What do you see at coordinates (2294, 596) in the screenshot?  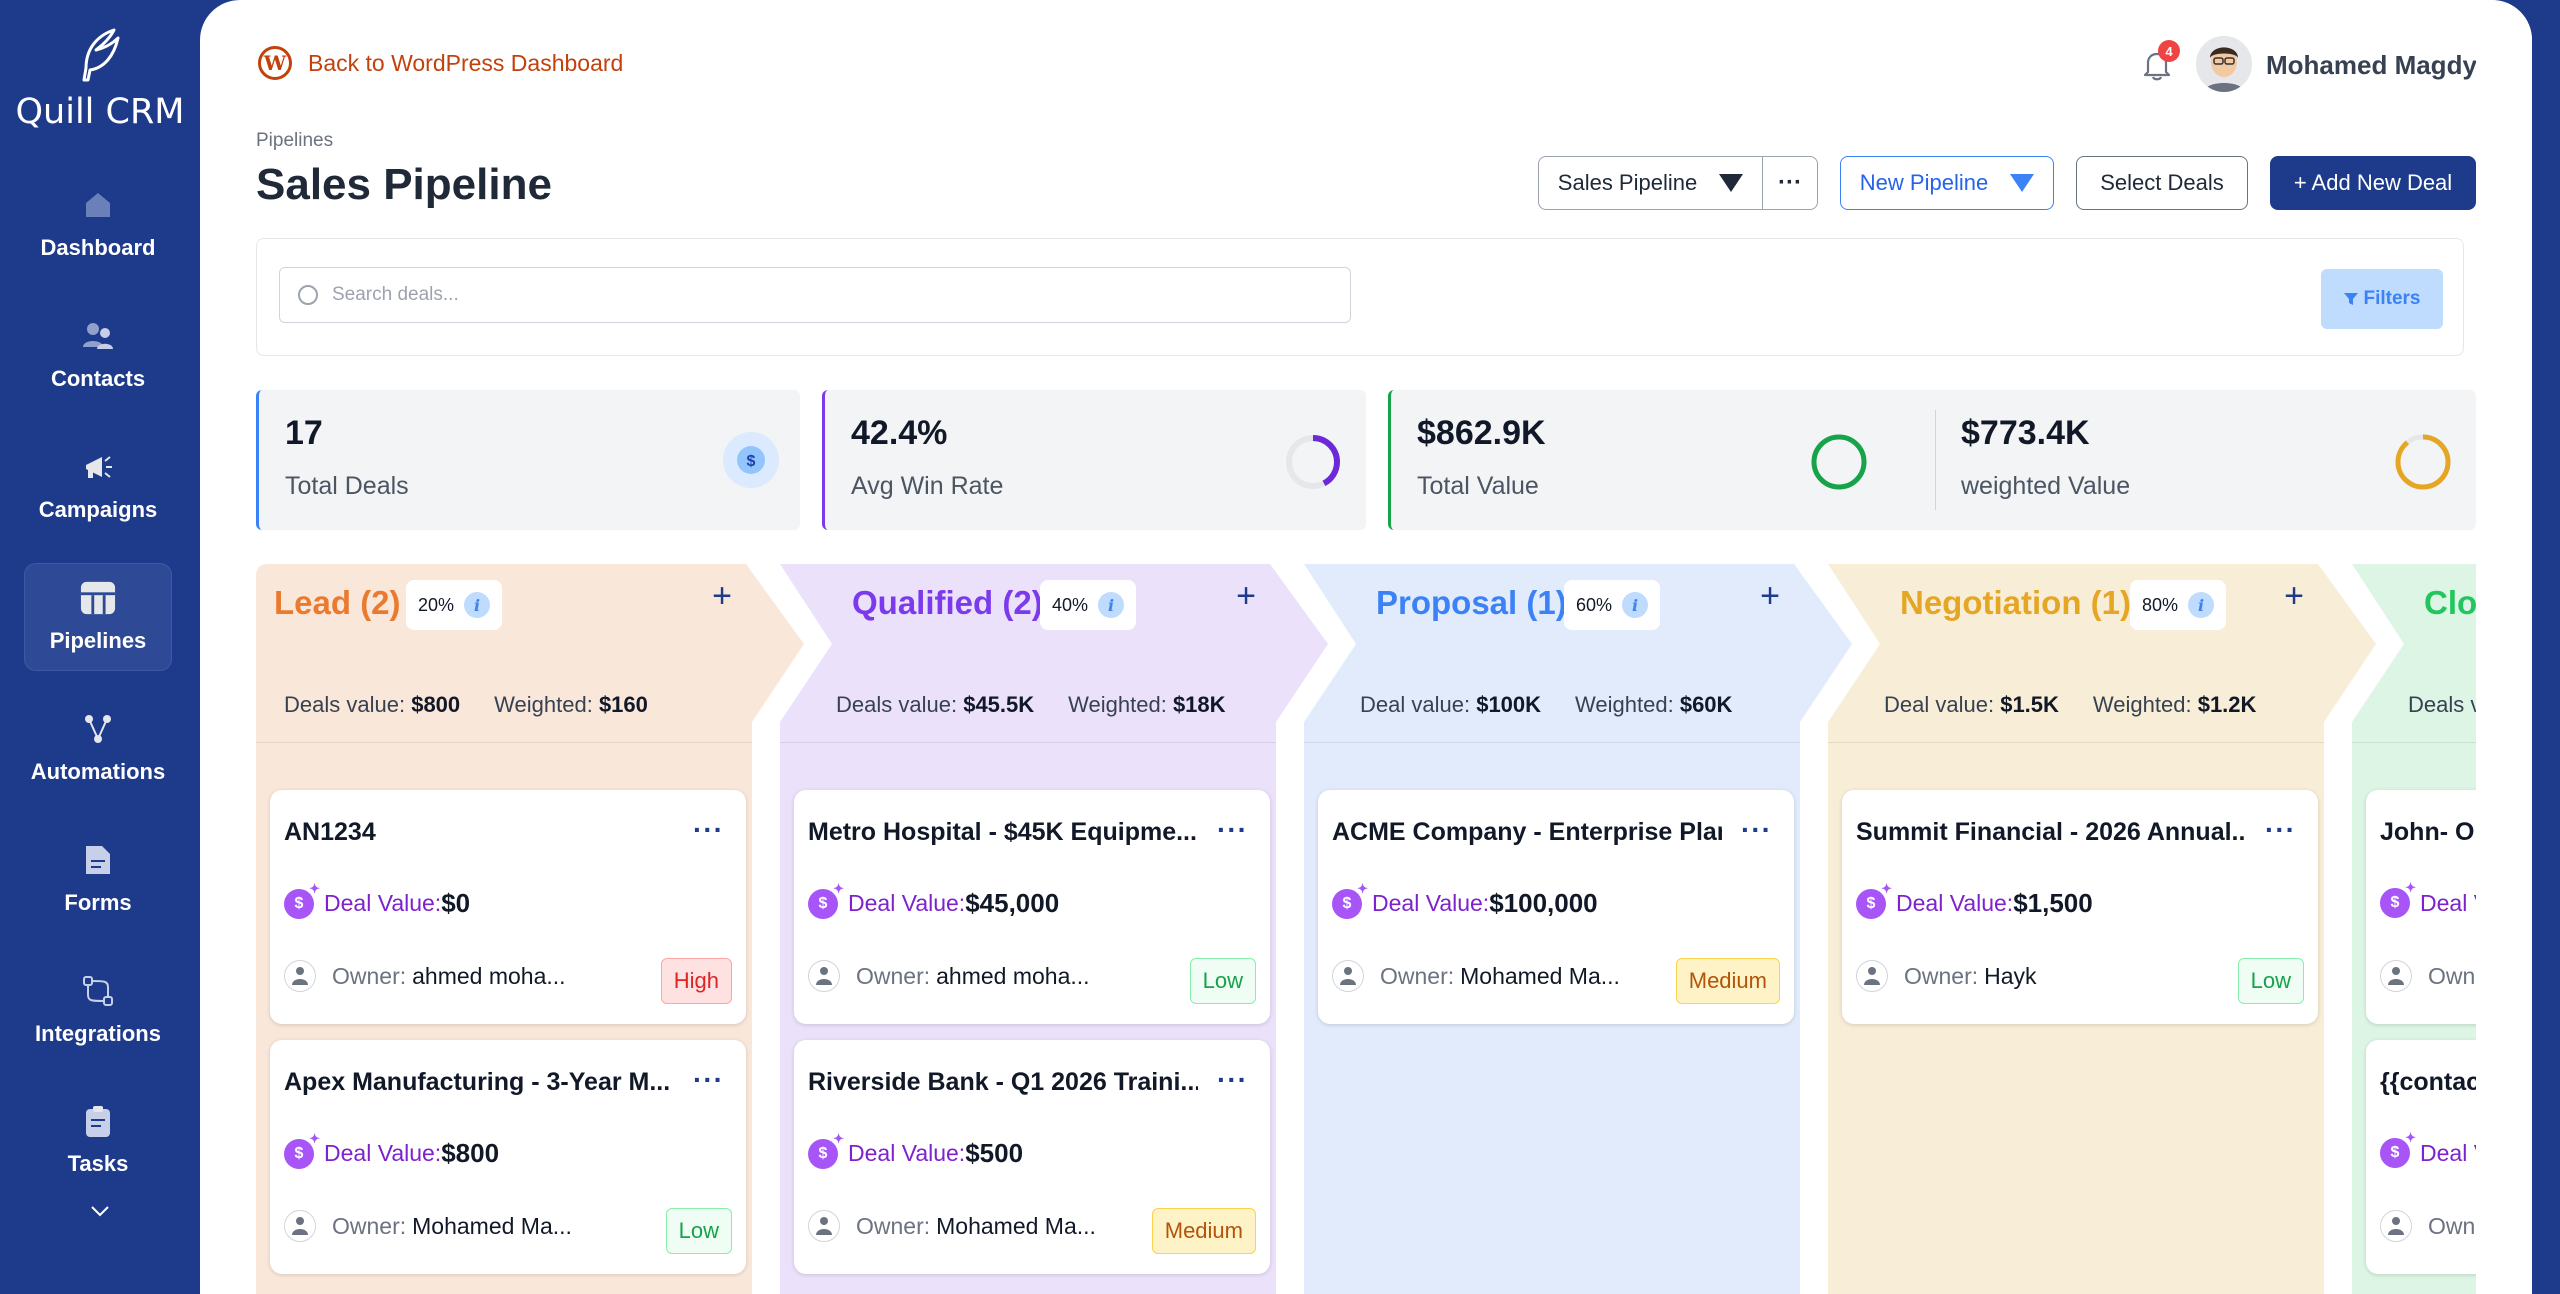 I see `add-deal-negotiation-button: +` at bounding box center [2294, 596].